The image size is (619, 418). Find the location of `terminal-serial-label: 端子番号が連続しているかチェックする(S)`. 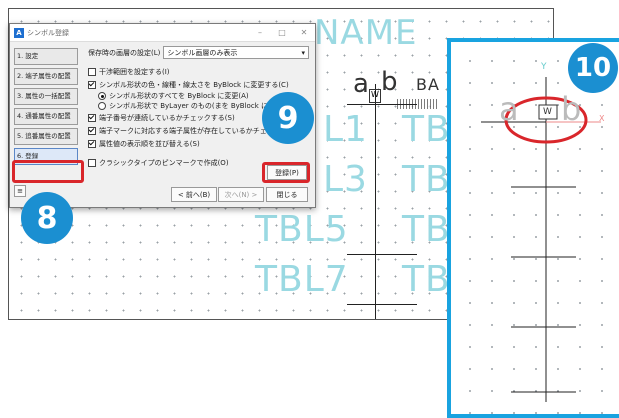

terminal-serial-label: 端子番号が連続しているかチェックする(S) is located at coordinates (167, 117).